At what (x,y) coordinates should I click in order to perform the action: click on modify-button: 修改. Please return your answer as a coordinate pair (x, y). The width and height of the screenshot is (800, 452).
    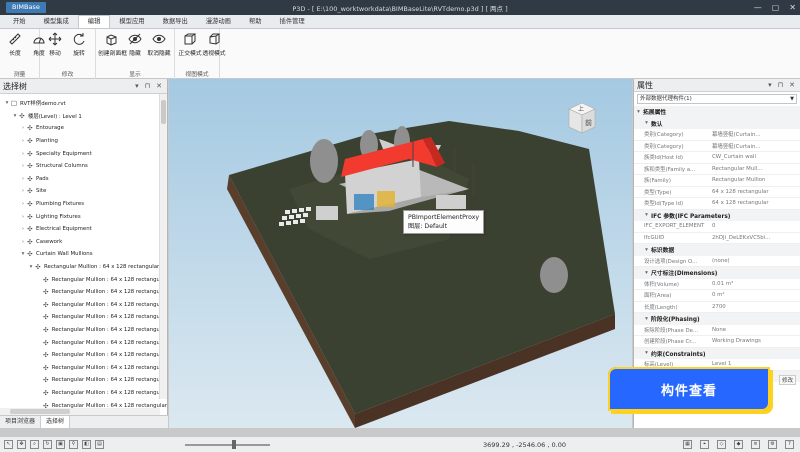
    Looking at the image, I should click on (788, 380).